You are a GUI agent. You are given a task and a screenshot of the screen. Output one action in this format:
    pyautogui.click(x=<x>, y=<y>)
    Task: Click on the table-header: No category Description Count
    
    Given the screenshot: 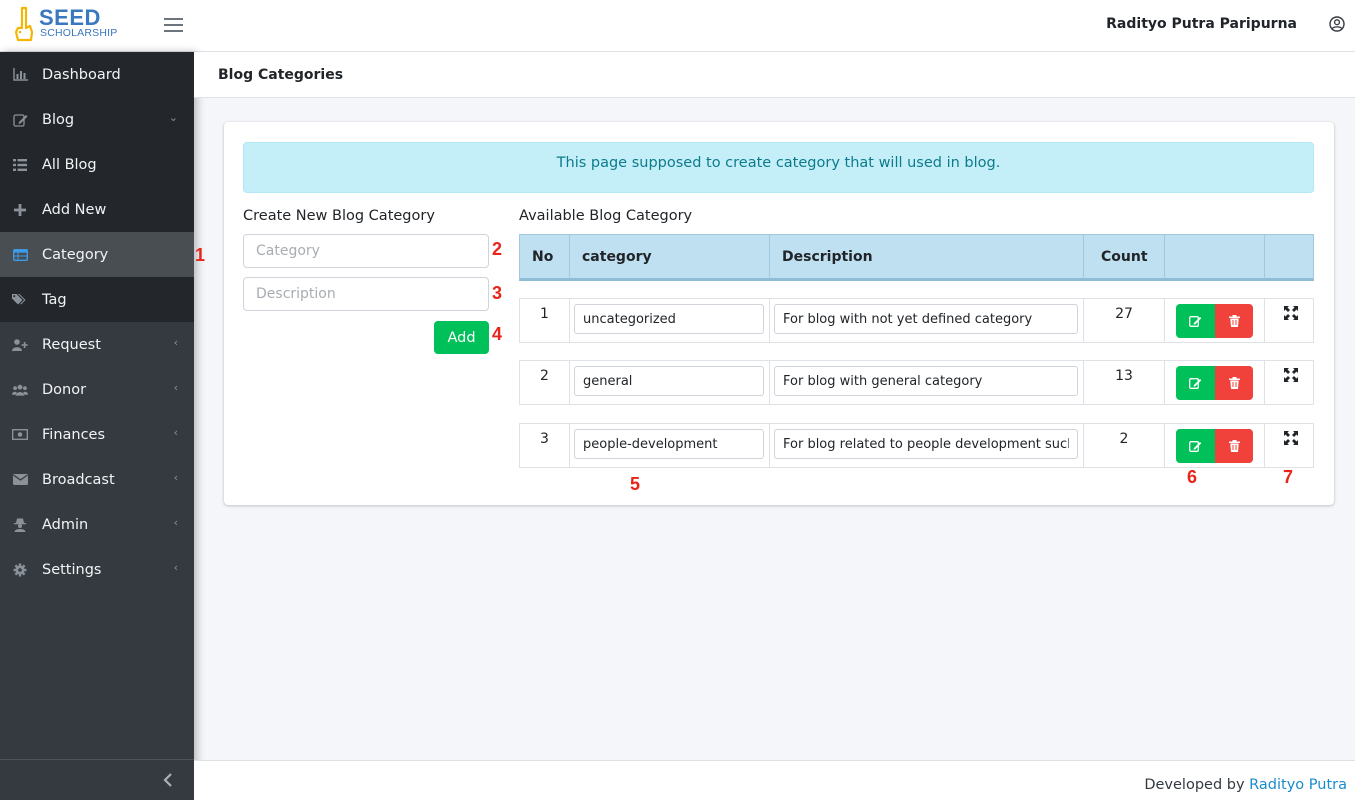 What is the action you would take?
    pyautogui.click(x=916, y=257)
    